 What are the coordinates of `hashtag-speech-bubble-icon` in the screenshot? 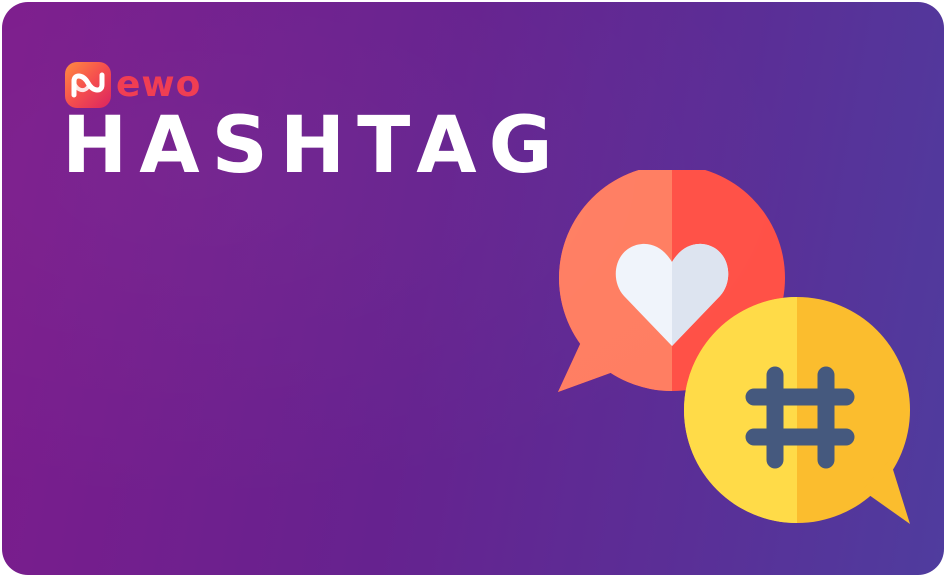 It's located at (797, 410).